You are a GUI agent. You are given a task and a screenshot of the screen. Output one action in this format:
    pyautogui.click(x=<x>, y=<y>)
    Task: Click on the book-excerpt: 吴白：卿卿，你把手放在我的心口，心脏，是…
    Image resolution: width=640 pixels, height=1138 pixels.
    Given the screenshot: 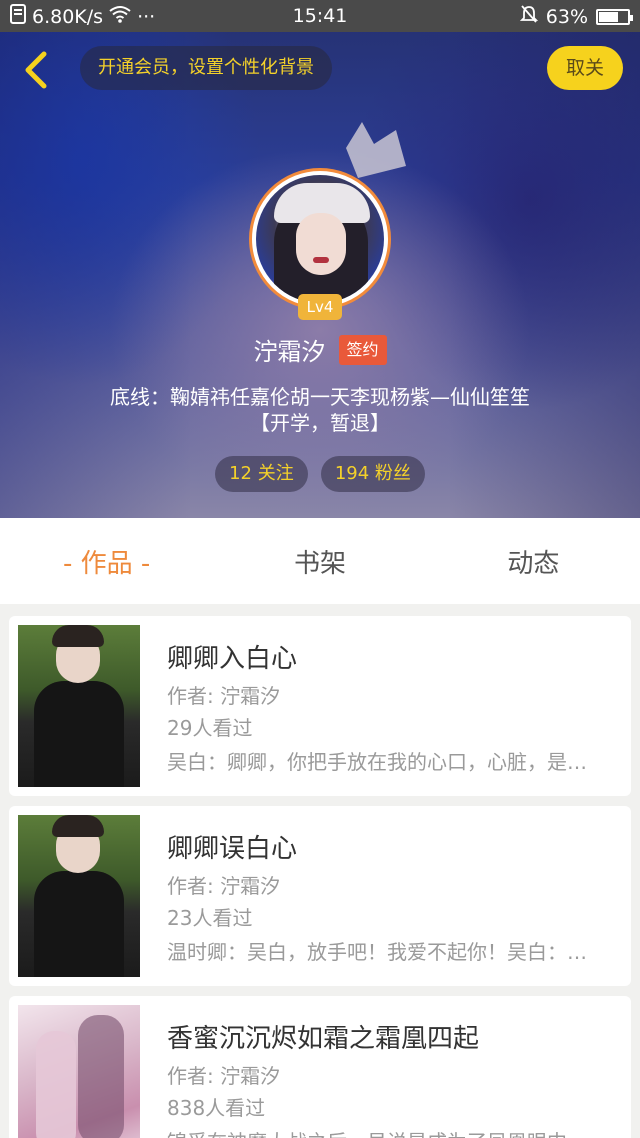 What is the action you would take?
    pyautogui.click(x=377, y=762)
    